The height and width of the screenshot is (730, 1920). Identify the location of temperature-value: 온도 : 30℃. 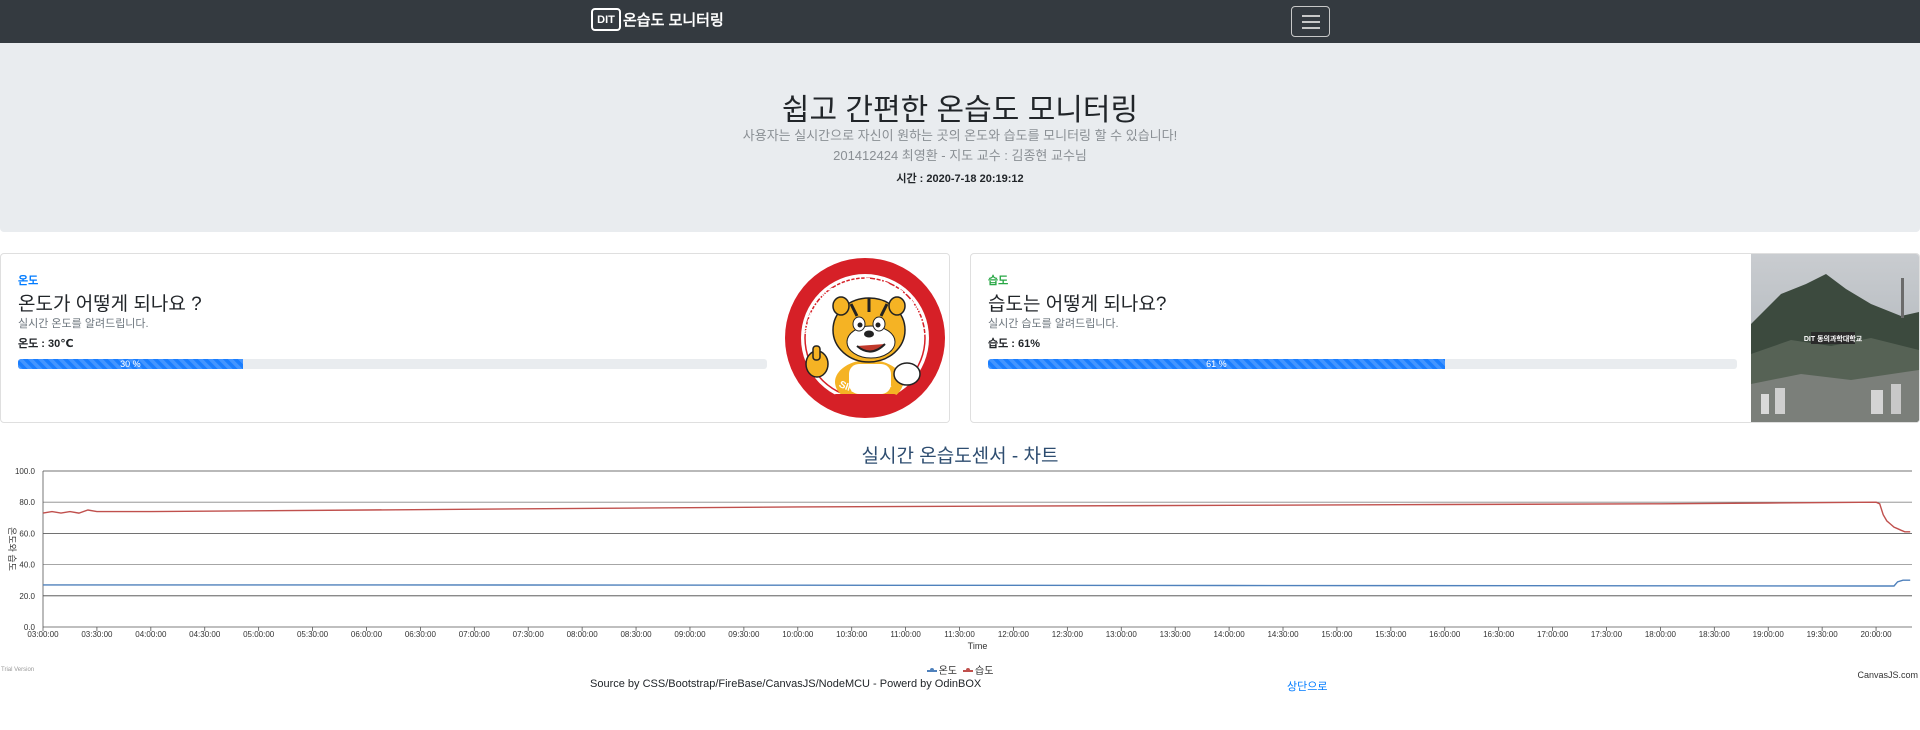
(46, 344).